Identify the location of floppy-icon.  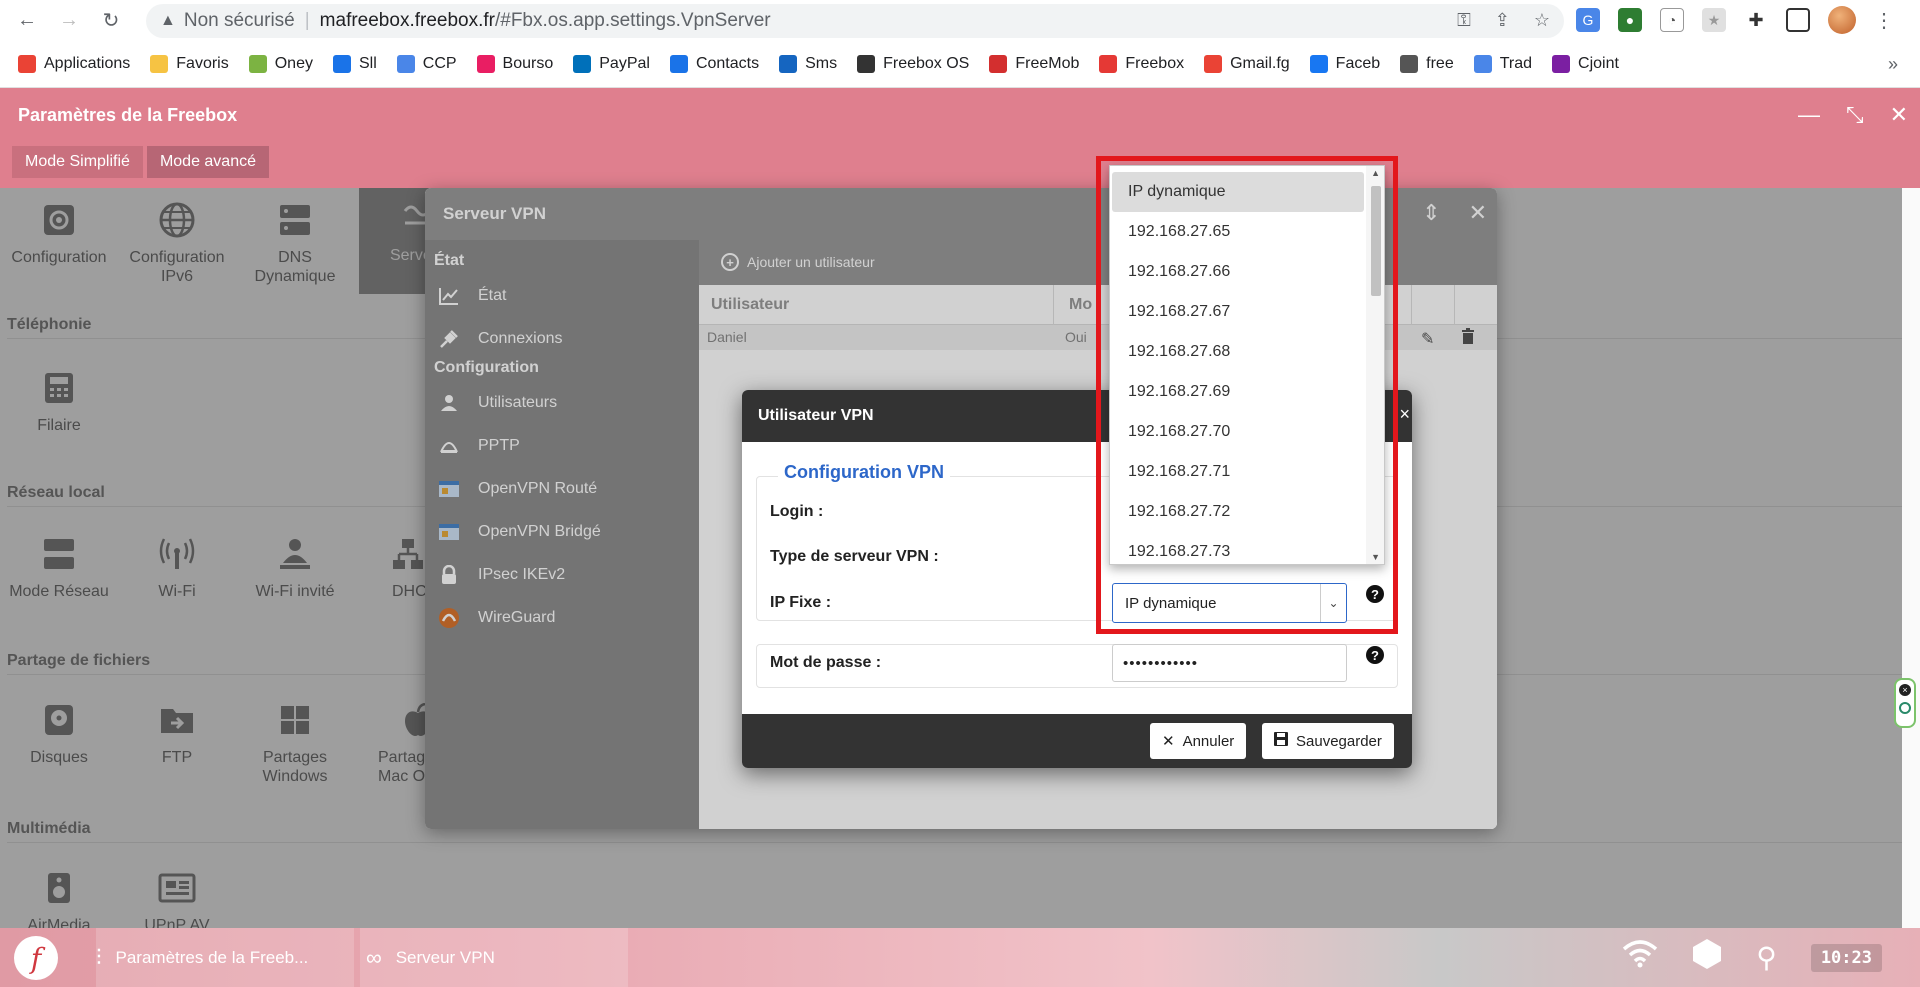
(1281, 741).